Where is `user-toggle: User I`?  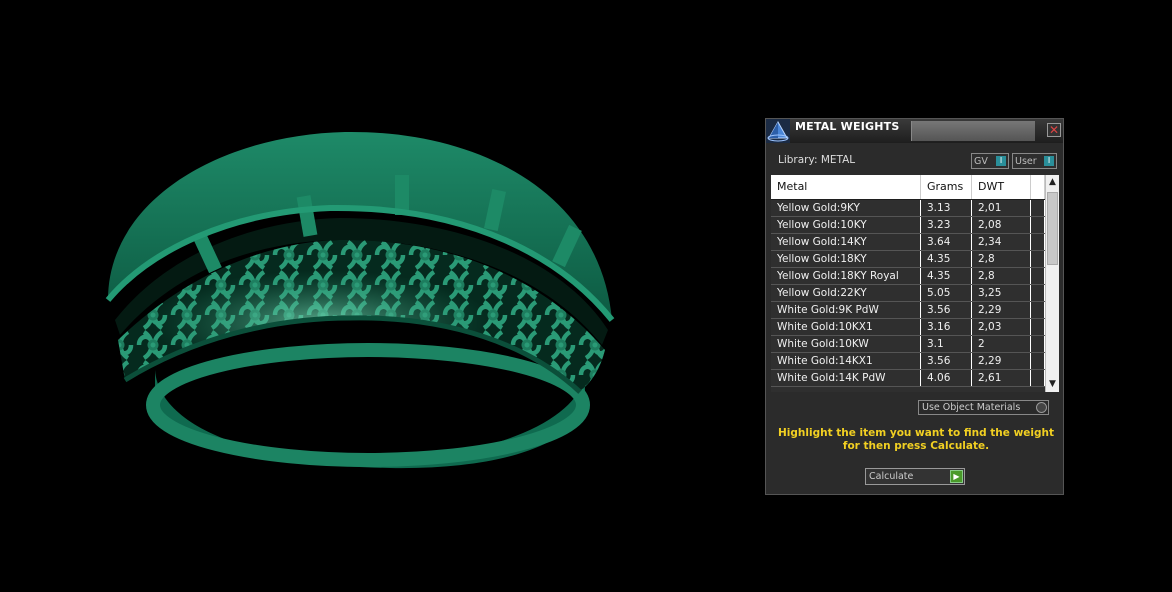 user-toggle: User I is located at coordinates (1034, 161).